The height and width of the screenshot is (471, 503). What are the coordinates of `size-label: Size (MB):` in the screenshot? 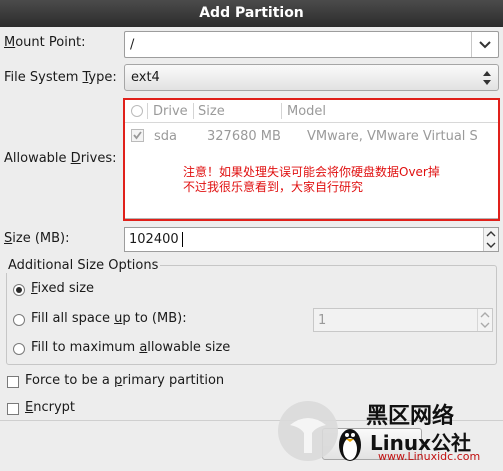 It's located at (37, 238).